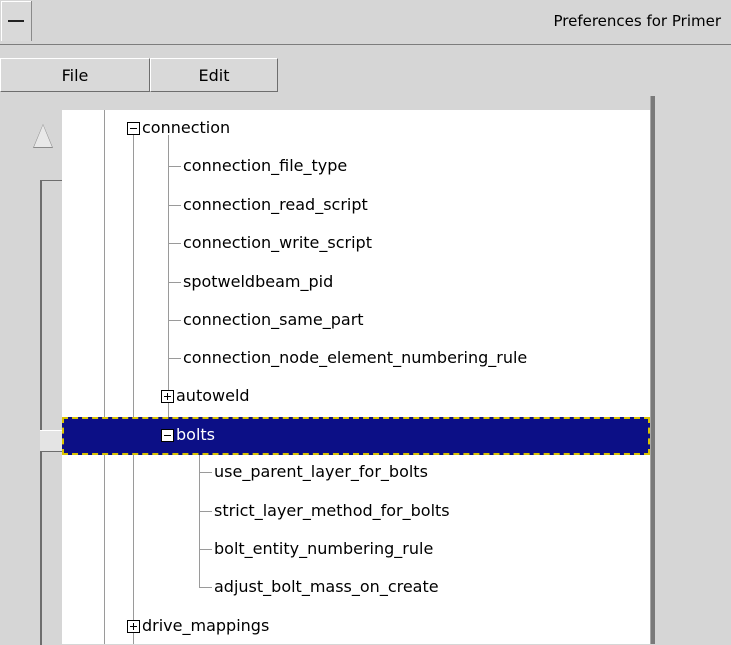  I want to click on tree-node: adjust_bolt_mass_on_create, so click(326, 587).